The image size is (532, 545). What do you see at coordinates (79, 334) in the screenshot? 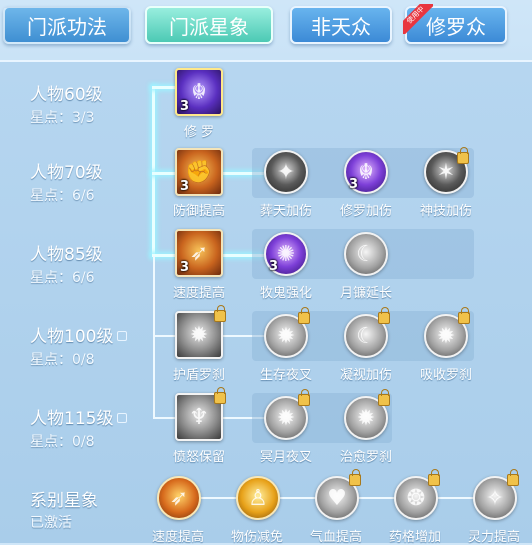
I see `level-100-label: 人物100级` at bounding box center [79, 334].